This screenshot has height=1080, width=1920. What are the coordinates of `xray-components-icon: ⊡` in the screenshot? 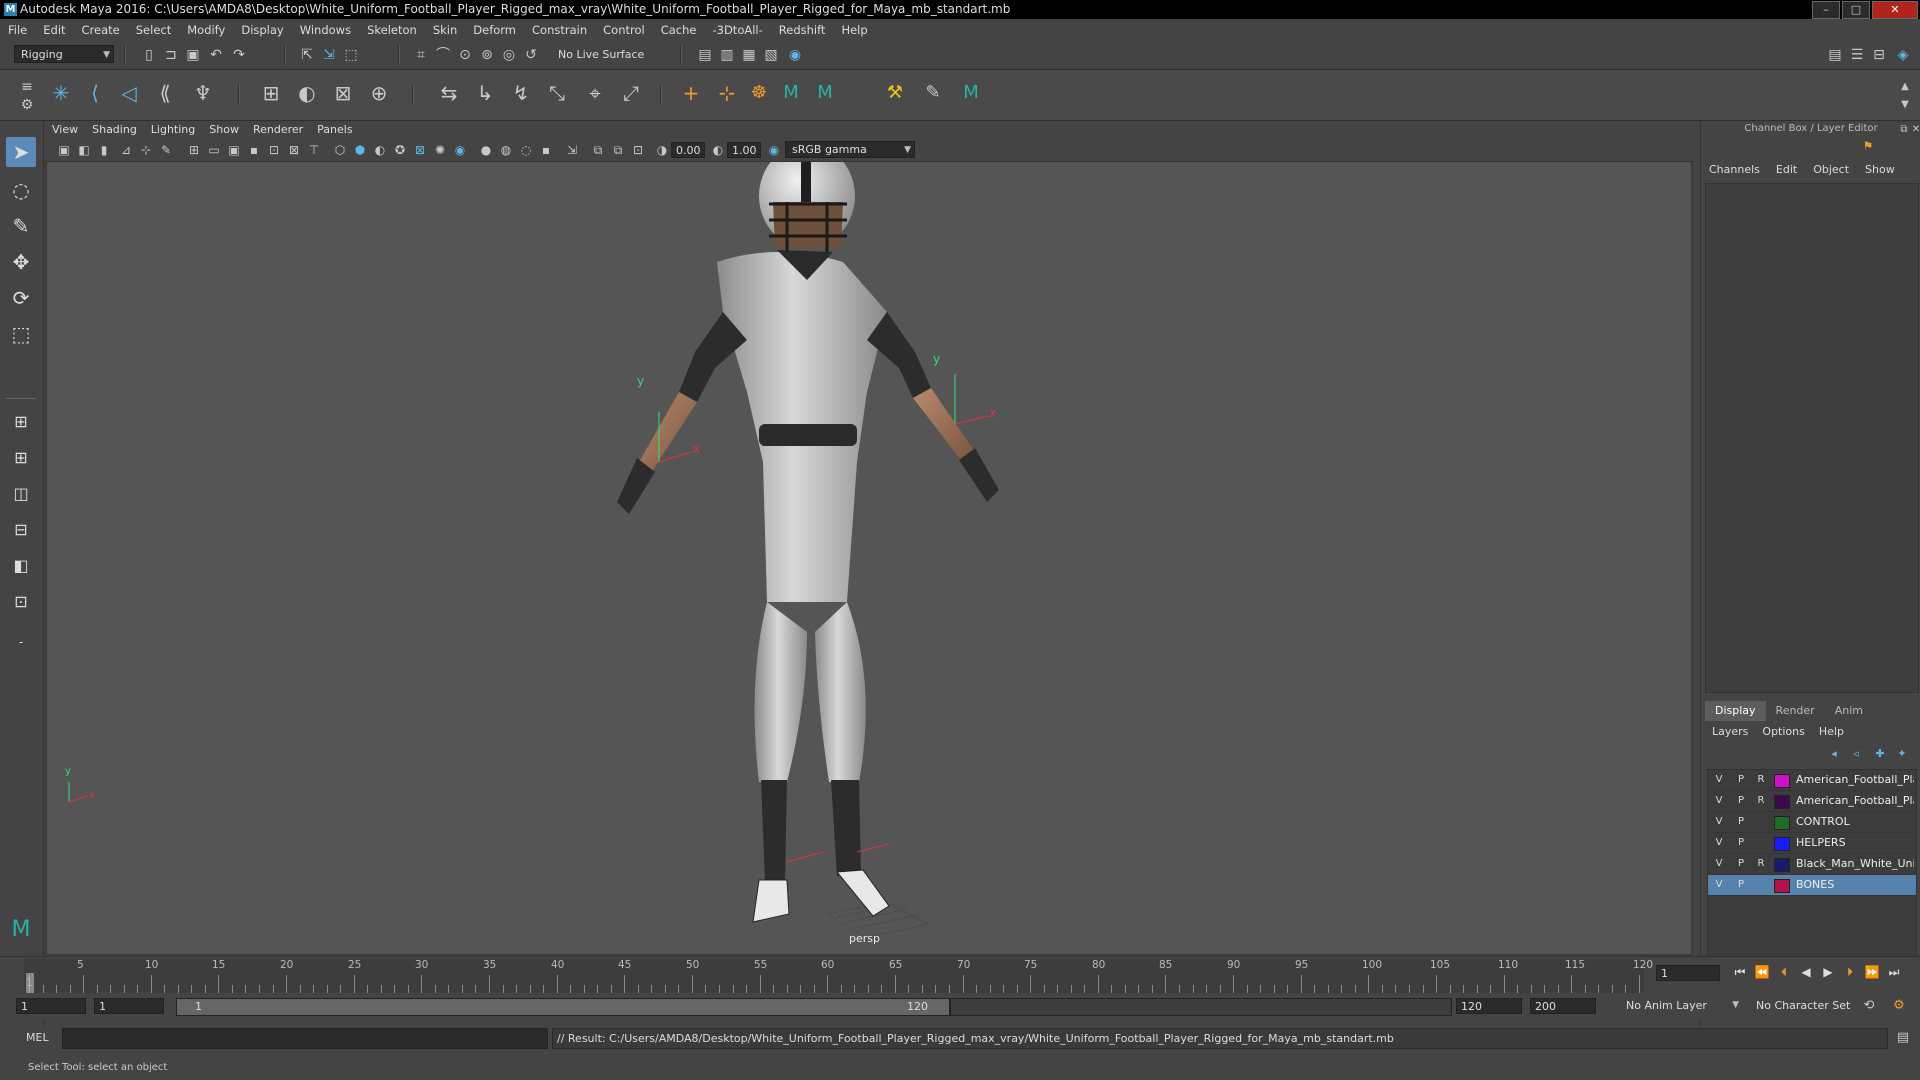 It's located at (638, 150).